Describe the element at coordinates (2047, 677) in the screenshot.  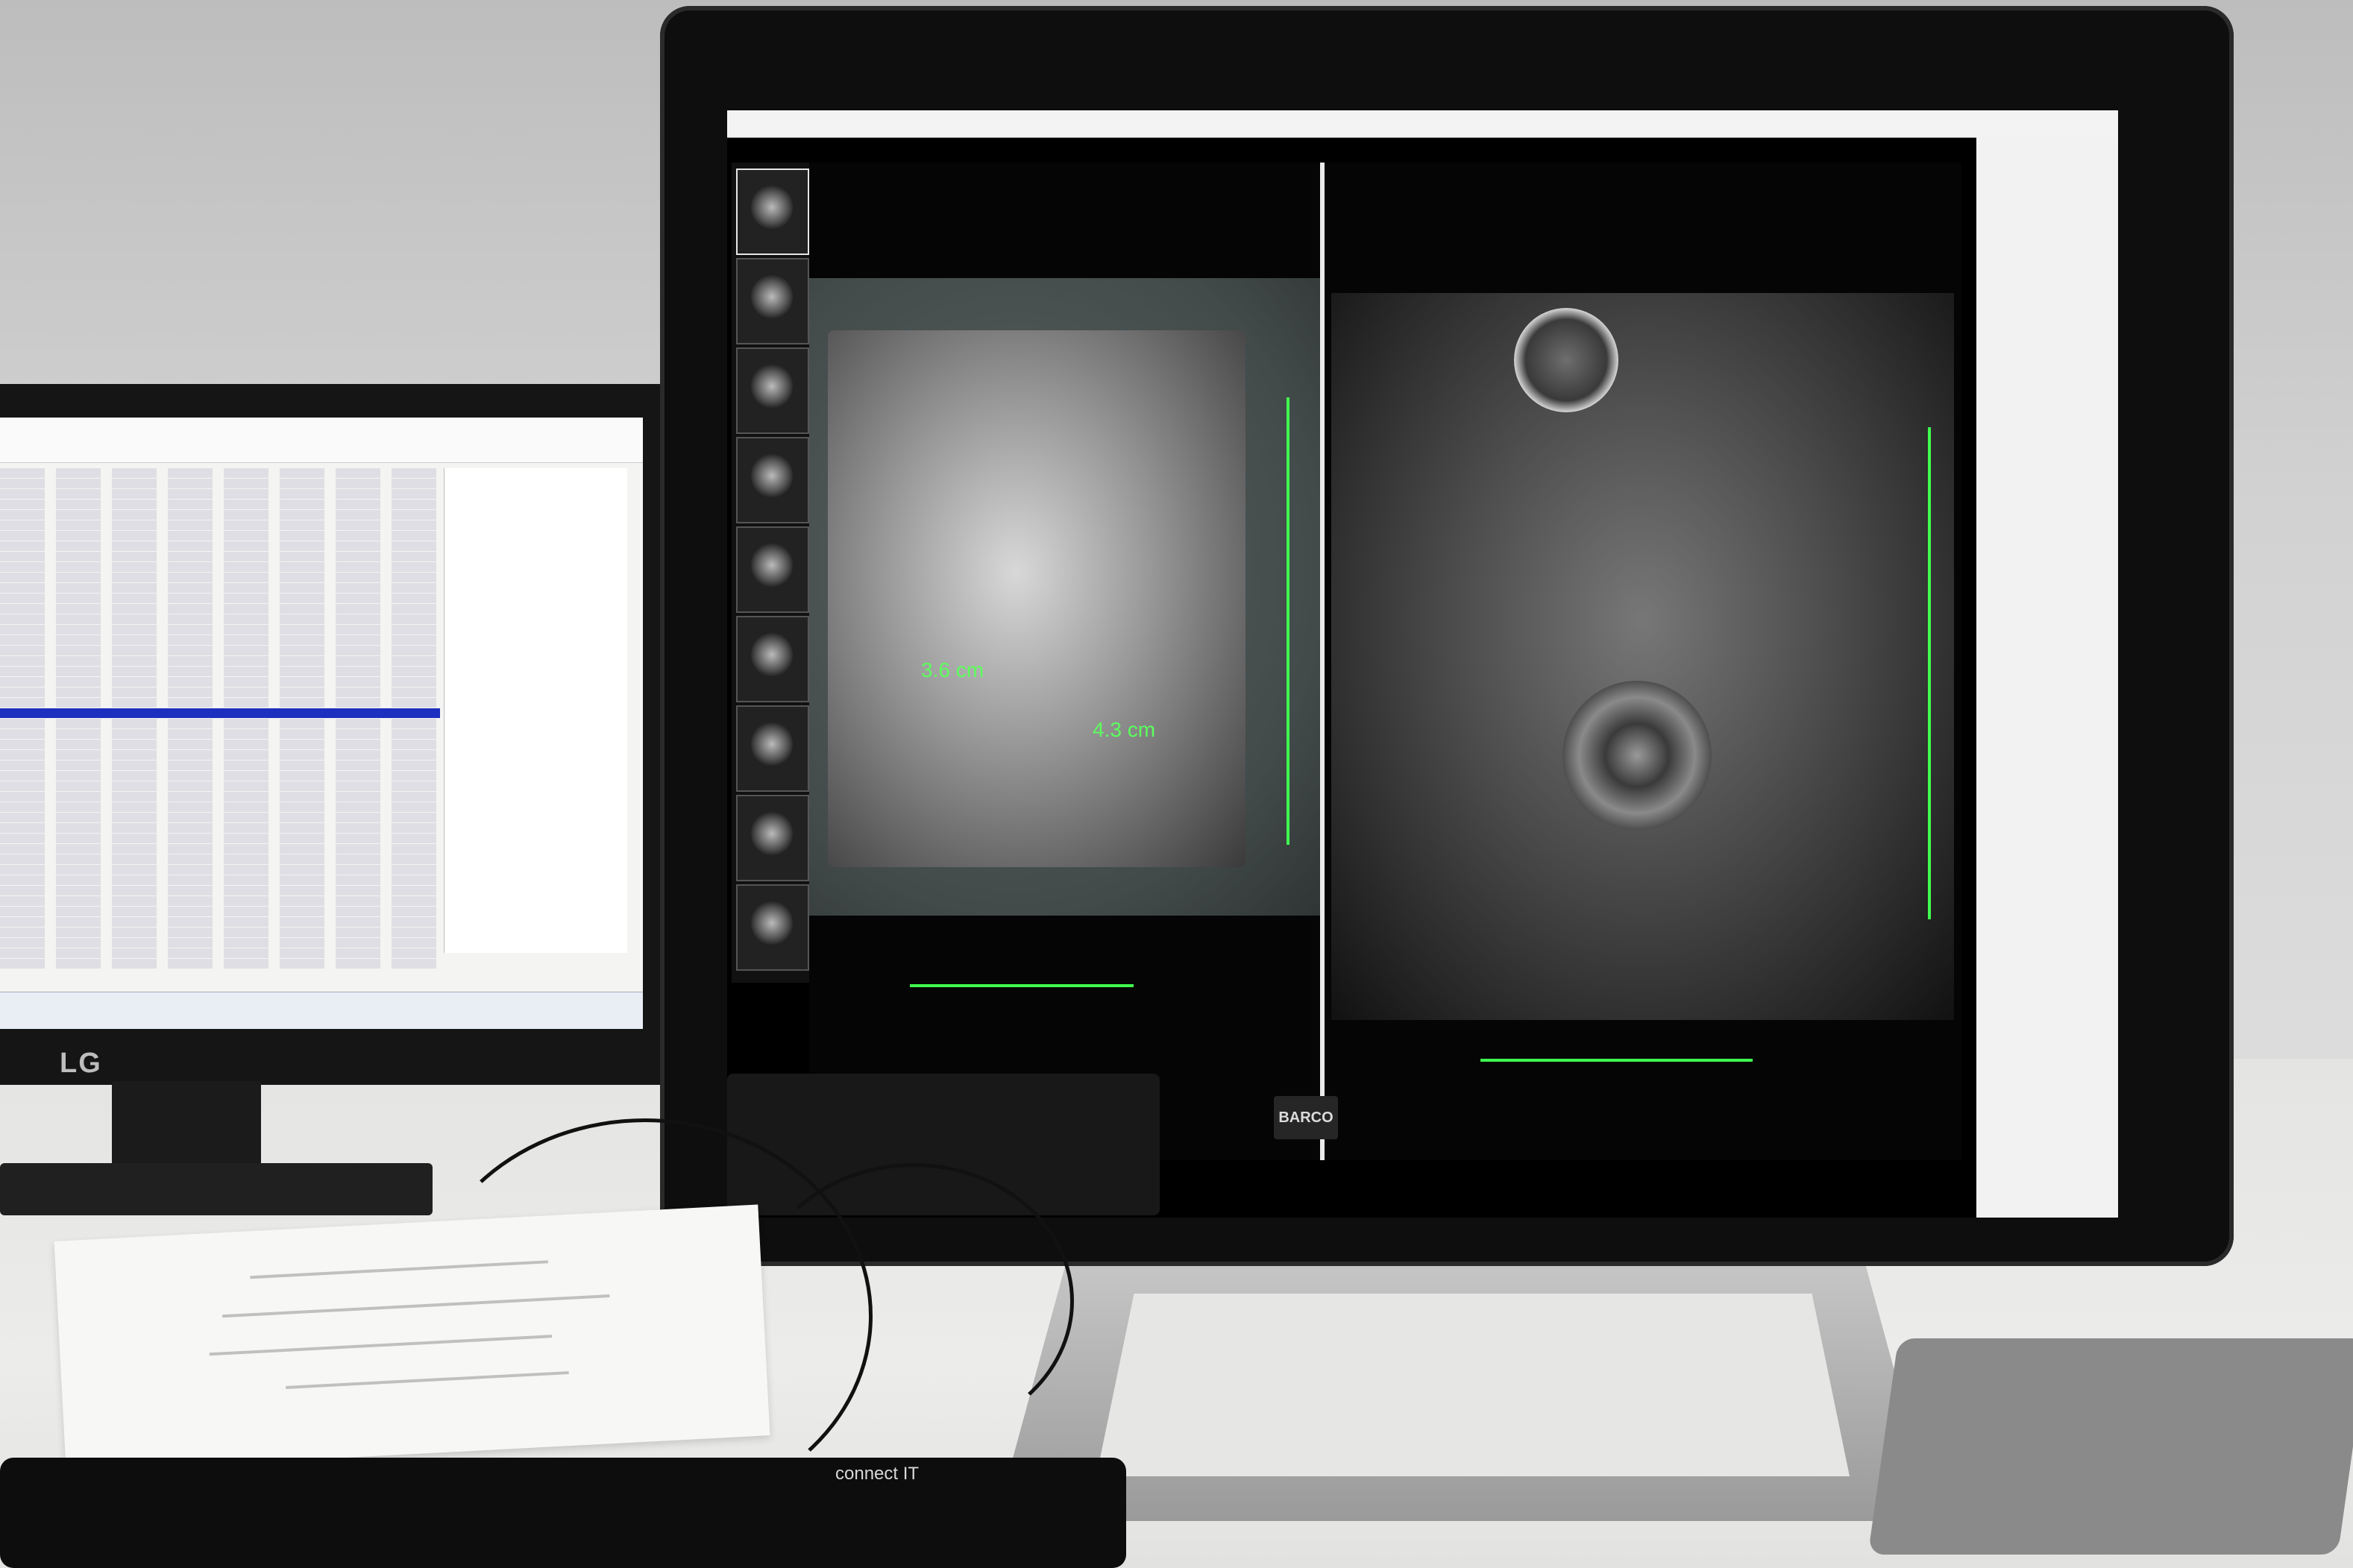
I see `viewer-tool-panel` at that location.